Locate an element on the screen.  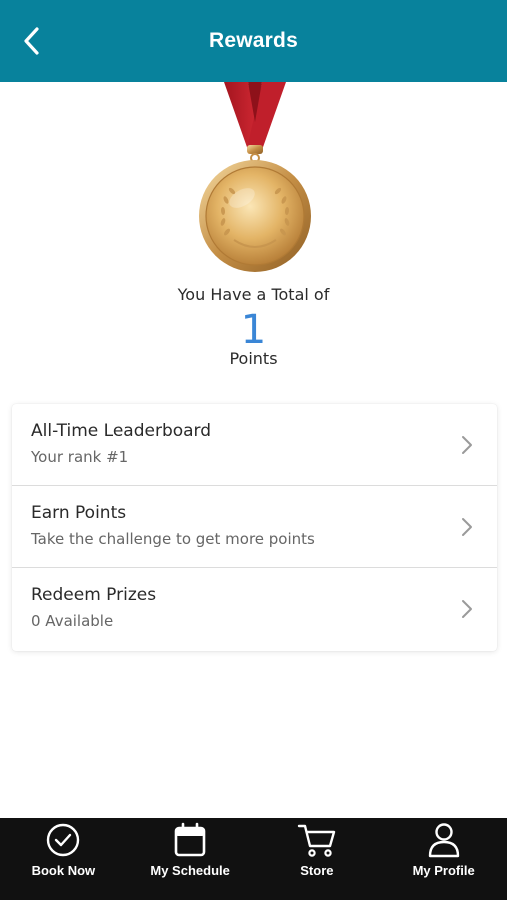
leaderboard-row: All-Time Leaderboard Your rank #1 is located at coordinates (254, 445).